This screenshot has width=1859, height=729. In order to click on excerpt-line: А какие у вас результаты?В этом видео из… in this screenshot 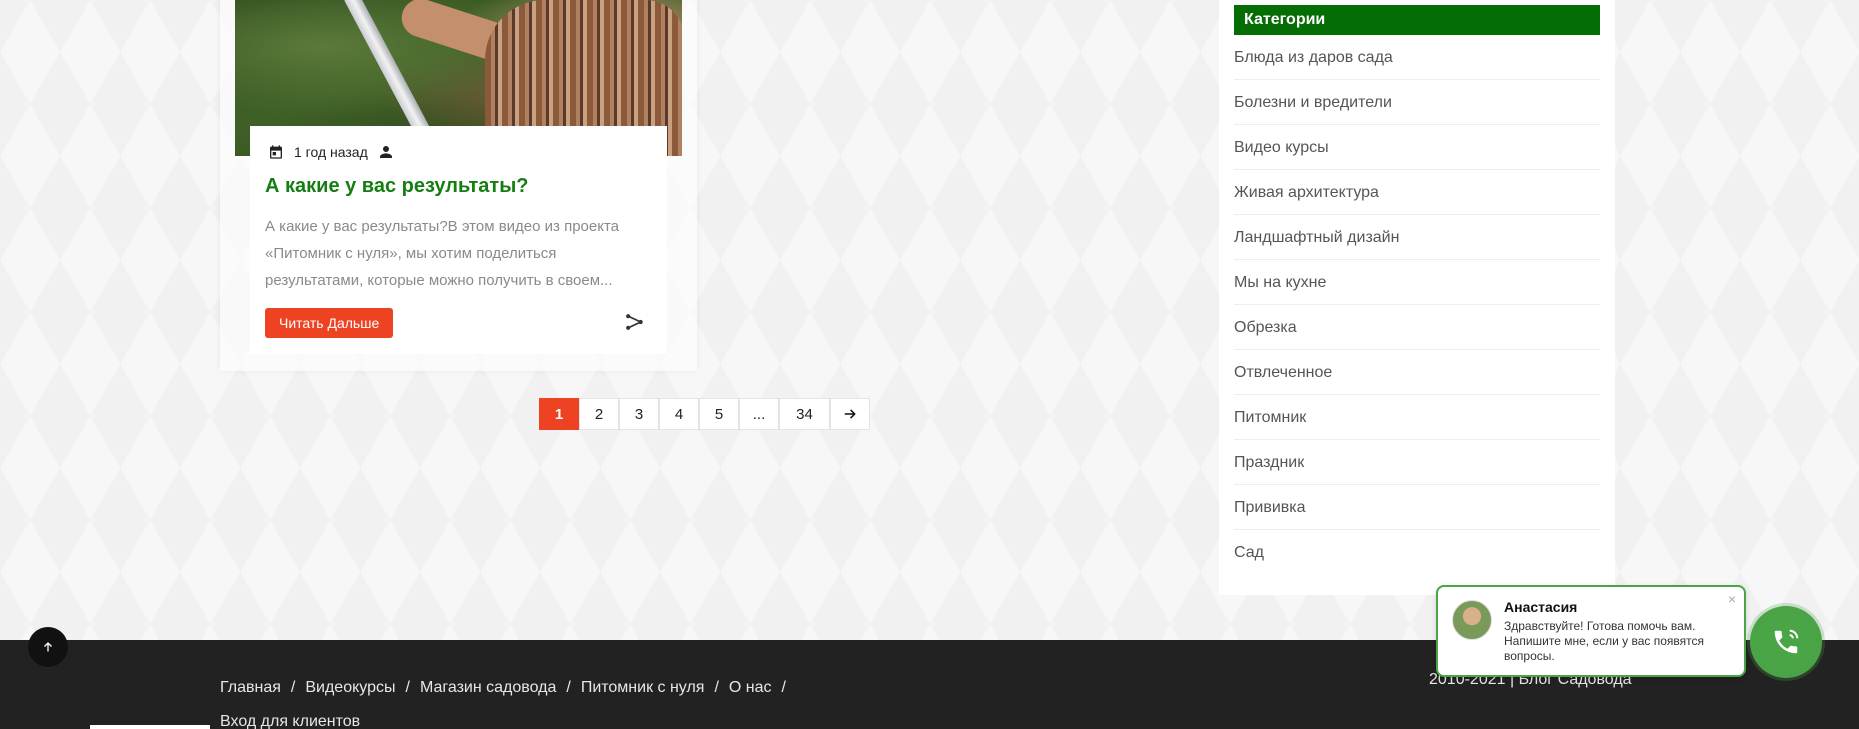, I will do `click(442, 226)`.